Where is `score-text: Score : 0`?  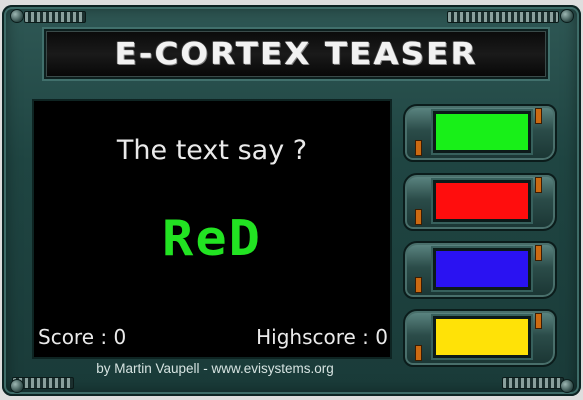 score-text: Score : 0 is located at coordinates (82, 337).